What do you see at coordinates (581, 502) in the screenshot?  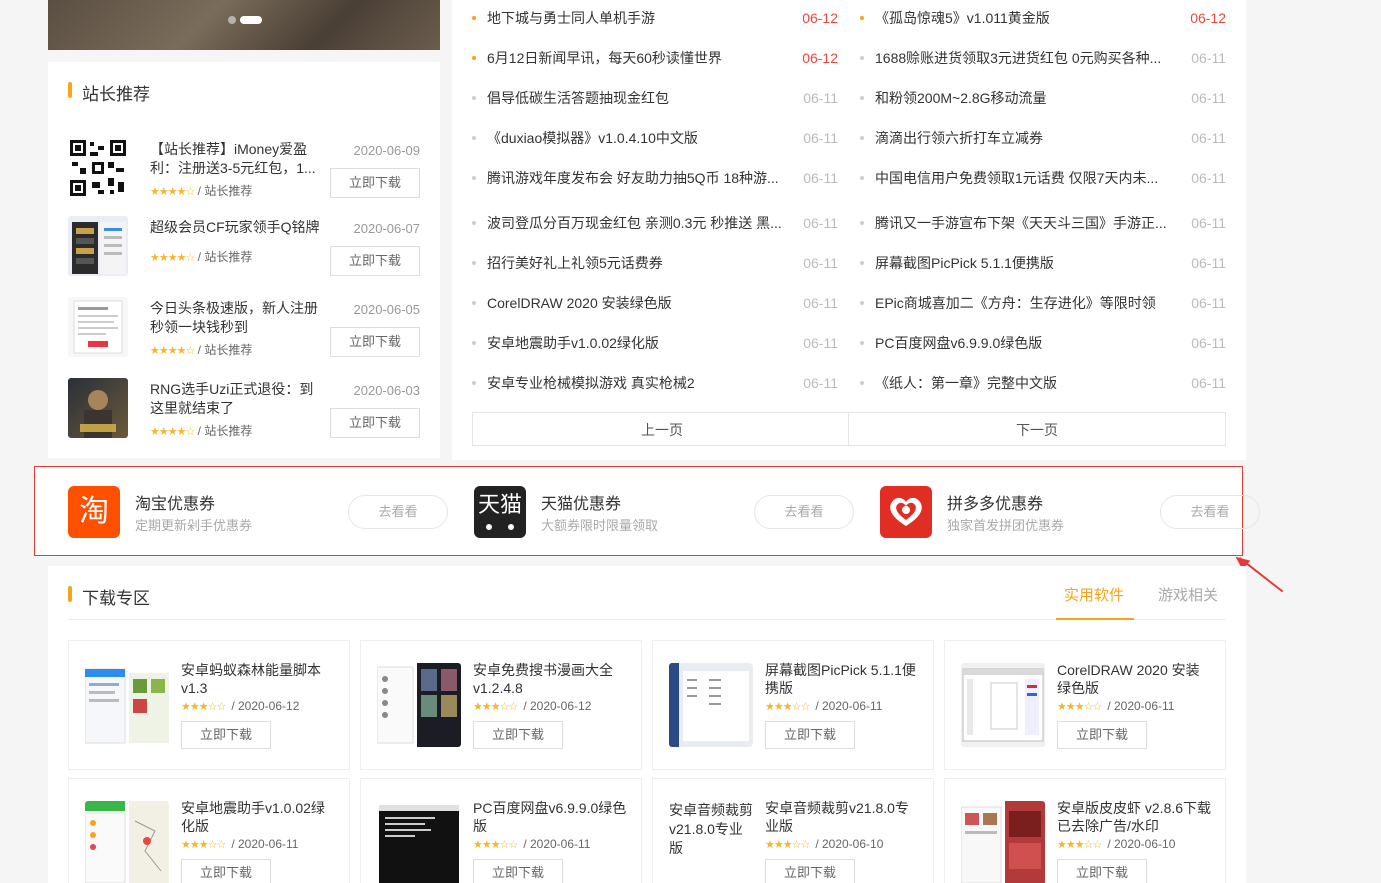 I see `coupon-name: 天猫优惠券` at bounding box center [581, 502].